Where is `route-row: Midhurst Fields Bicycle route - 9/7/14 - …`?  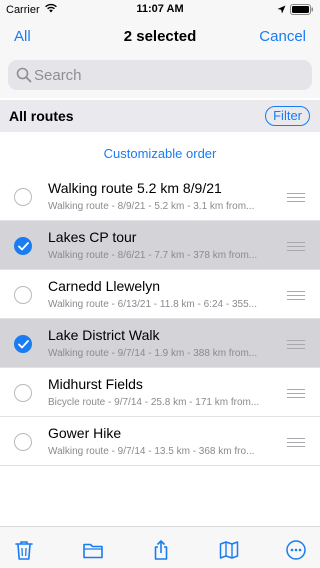
route-row: Midhurst Fields Bicycle route - 9/7/14 - … is located at coordinates (160, 392).